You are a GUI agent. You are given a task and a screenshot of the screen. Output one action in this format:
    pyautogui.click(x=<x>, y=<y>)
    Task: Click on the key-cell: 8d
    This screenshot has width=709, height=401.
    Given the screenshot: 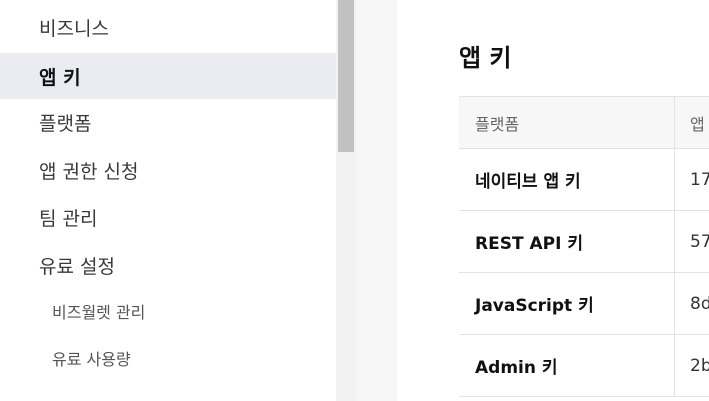 What is the action you would take?
    pyautogui.click(x=692, y=303)
    